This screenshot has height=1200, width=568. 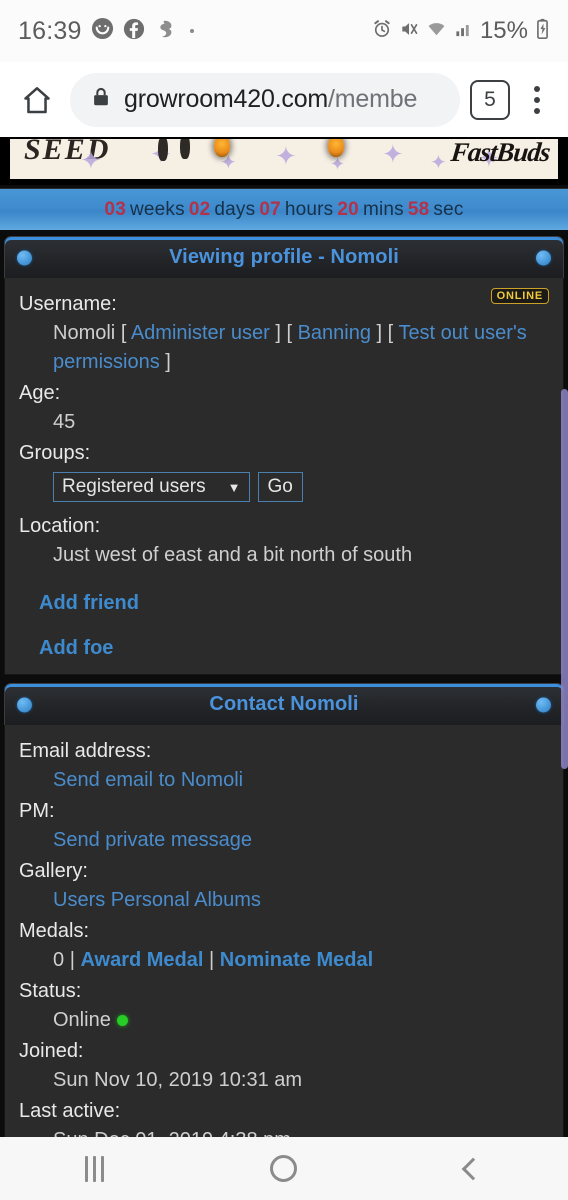 I want to click on medals-value-row: 0 | Award Medal | Nominate Medal, so click(x=213, y=960).